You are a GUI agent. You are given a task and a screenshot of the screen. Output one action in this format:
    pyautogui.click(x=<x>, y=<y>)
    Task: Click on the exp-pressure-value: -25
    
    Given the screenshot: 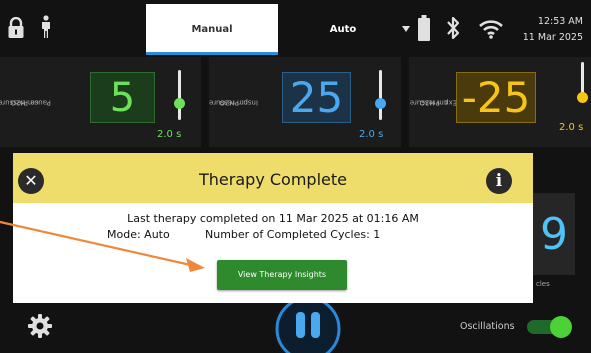 What is the action you would take?
    pyautogui.click(x=496, y=97)
    